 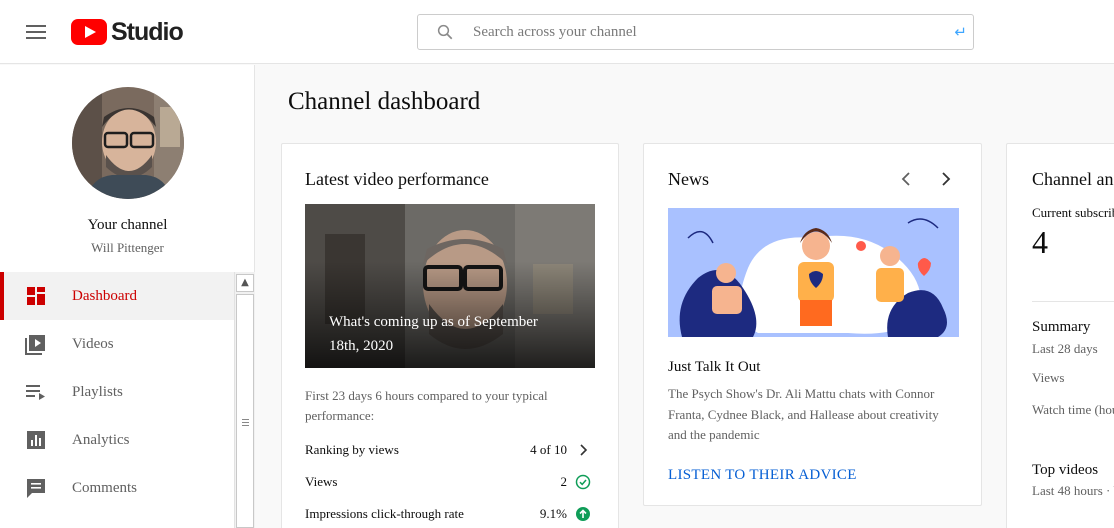 I want to click on enter-key-icon: ↵, so click(x=960, y=32).